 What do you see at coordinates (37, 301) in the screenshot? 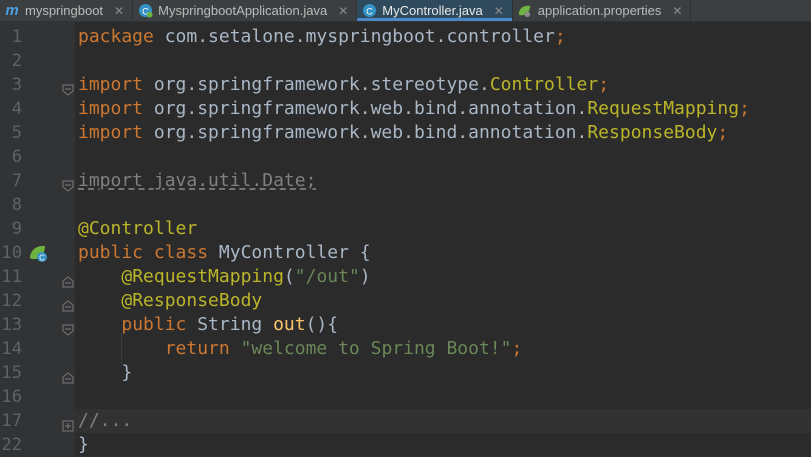
I see `line-number: 12` at bounding box center [37, 301].